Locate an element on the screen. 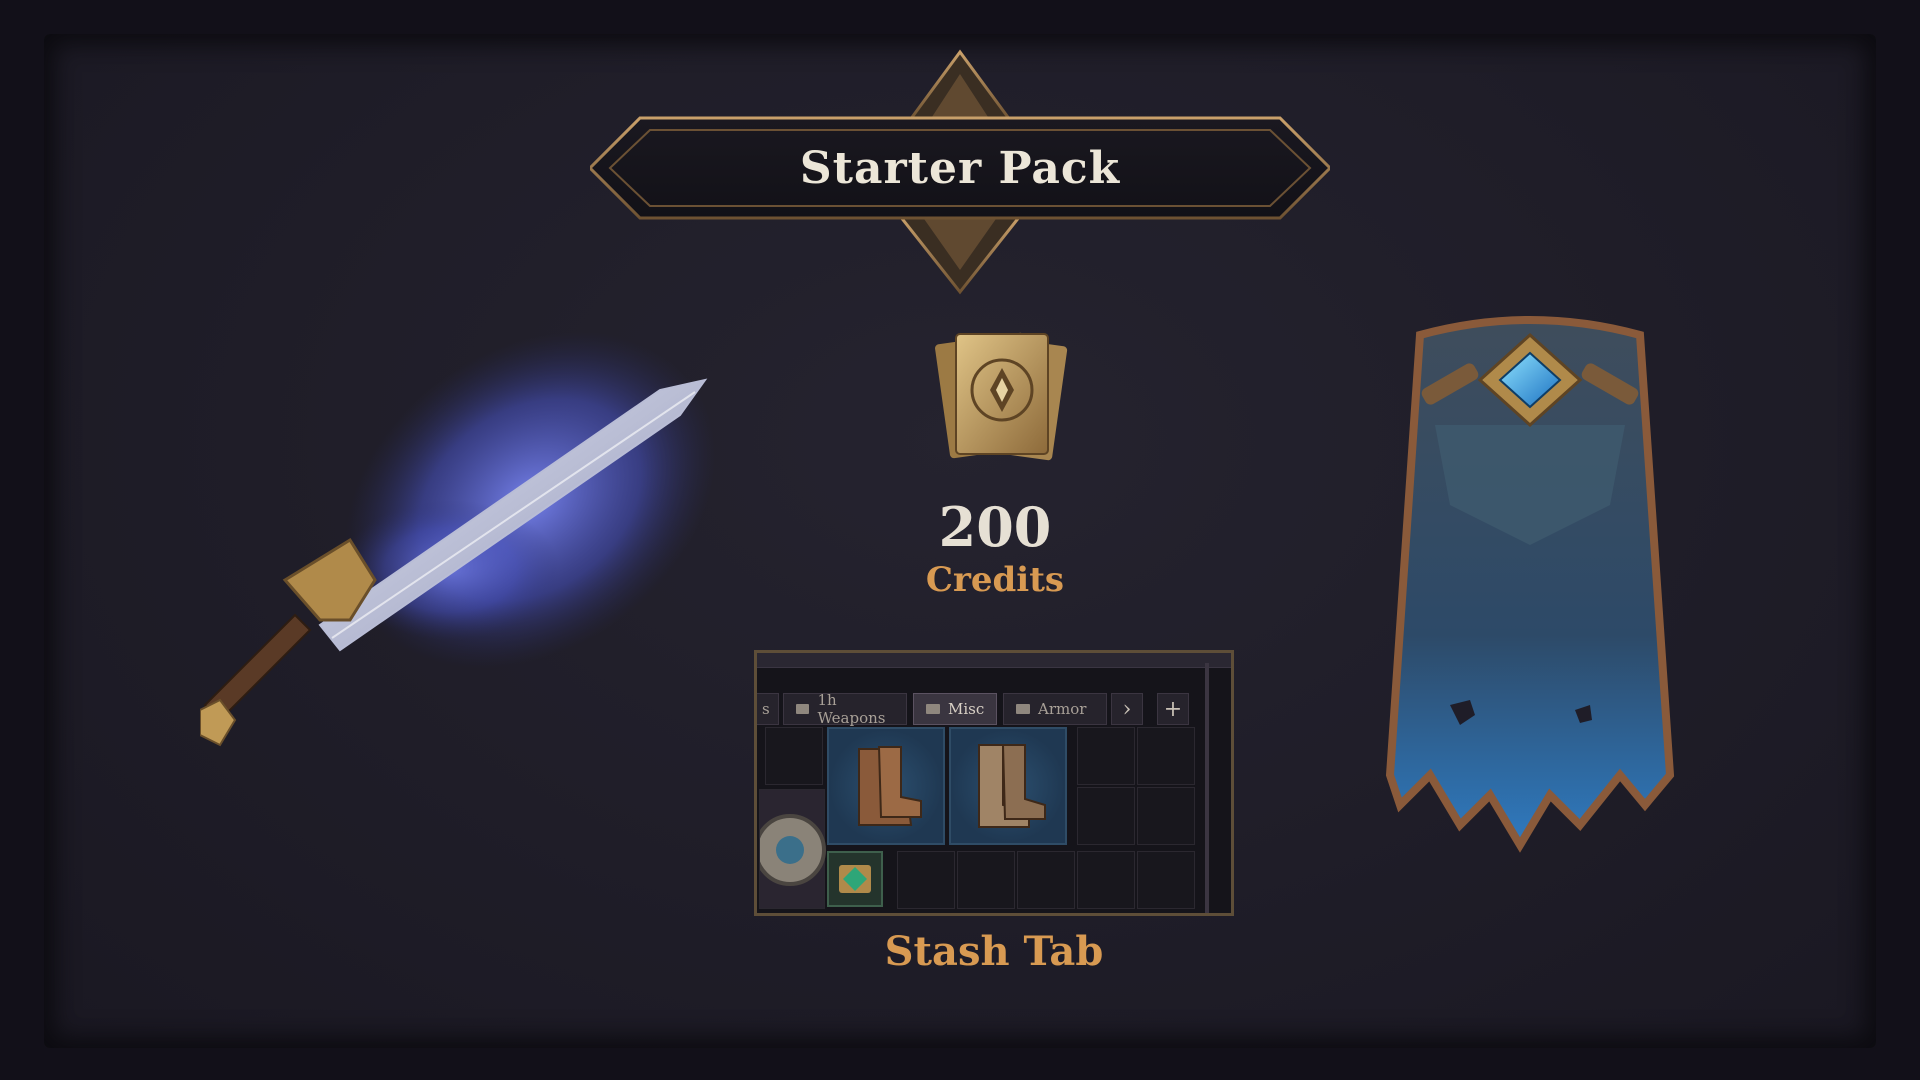 The height and width of the screenshot is (1080, 1920). banner-title: Starter Pack is located at coordinates (960, 168).